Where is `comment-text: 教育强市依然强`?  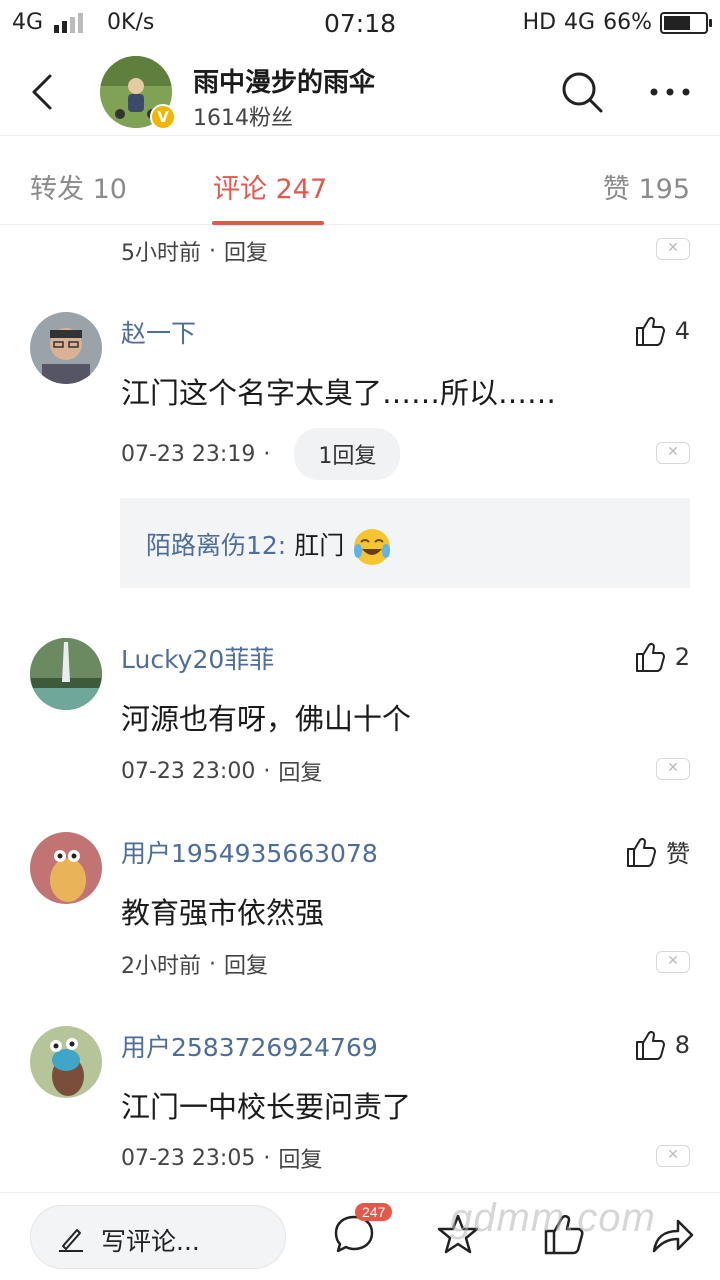
comment-text: 教育强市依然强 is located at coordinates (223, 913).